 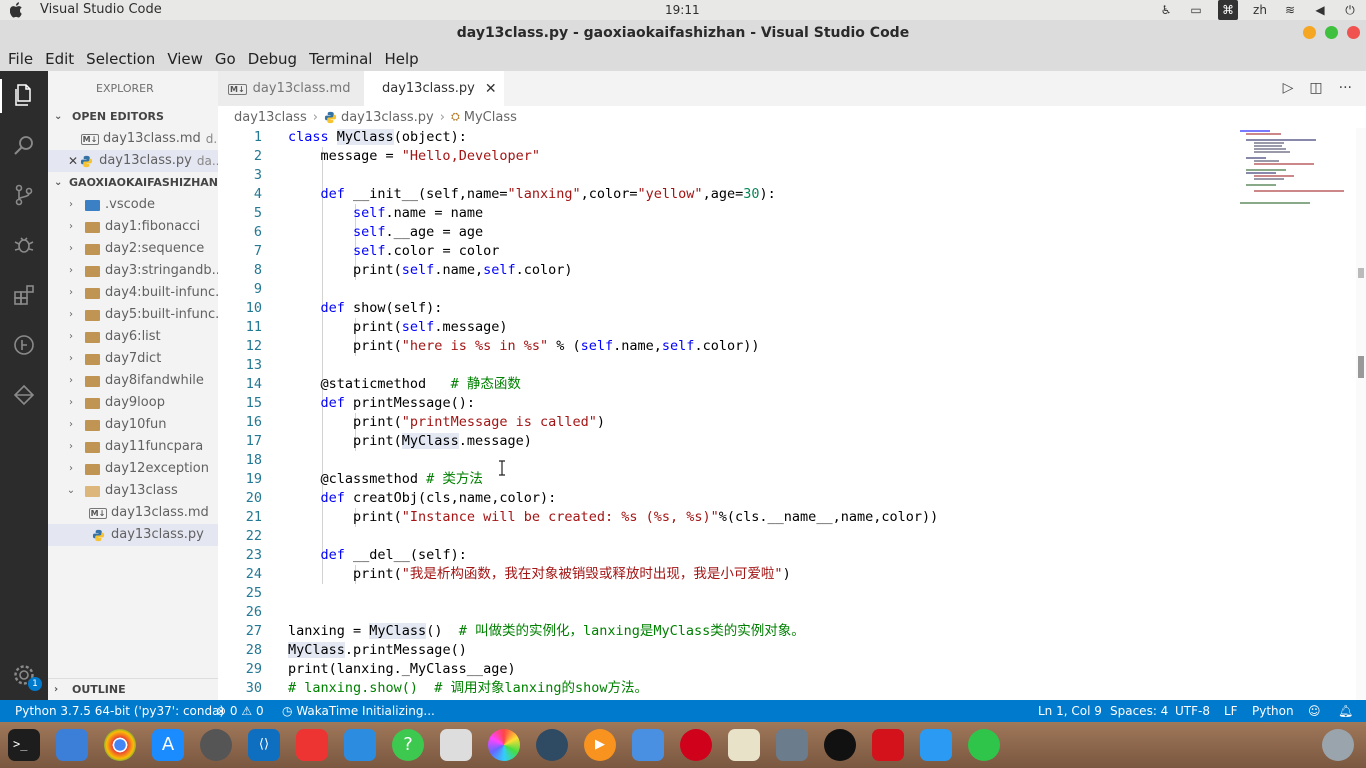 What do you see at coordinates (727, 612) in the screenshot?
I see `code-line: 26` at bounding box center [727, 612].